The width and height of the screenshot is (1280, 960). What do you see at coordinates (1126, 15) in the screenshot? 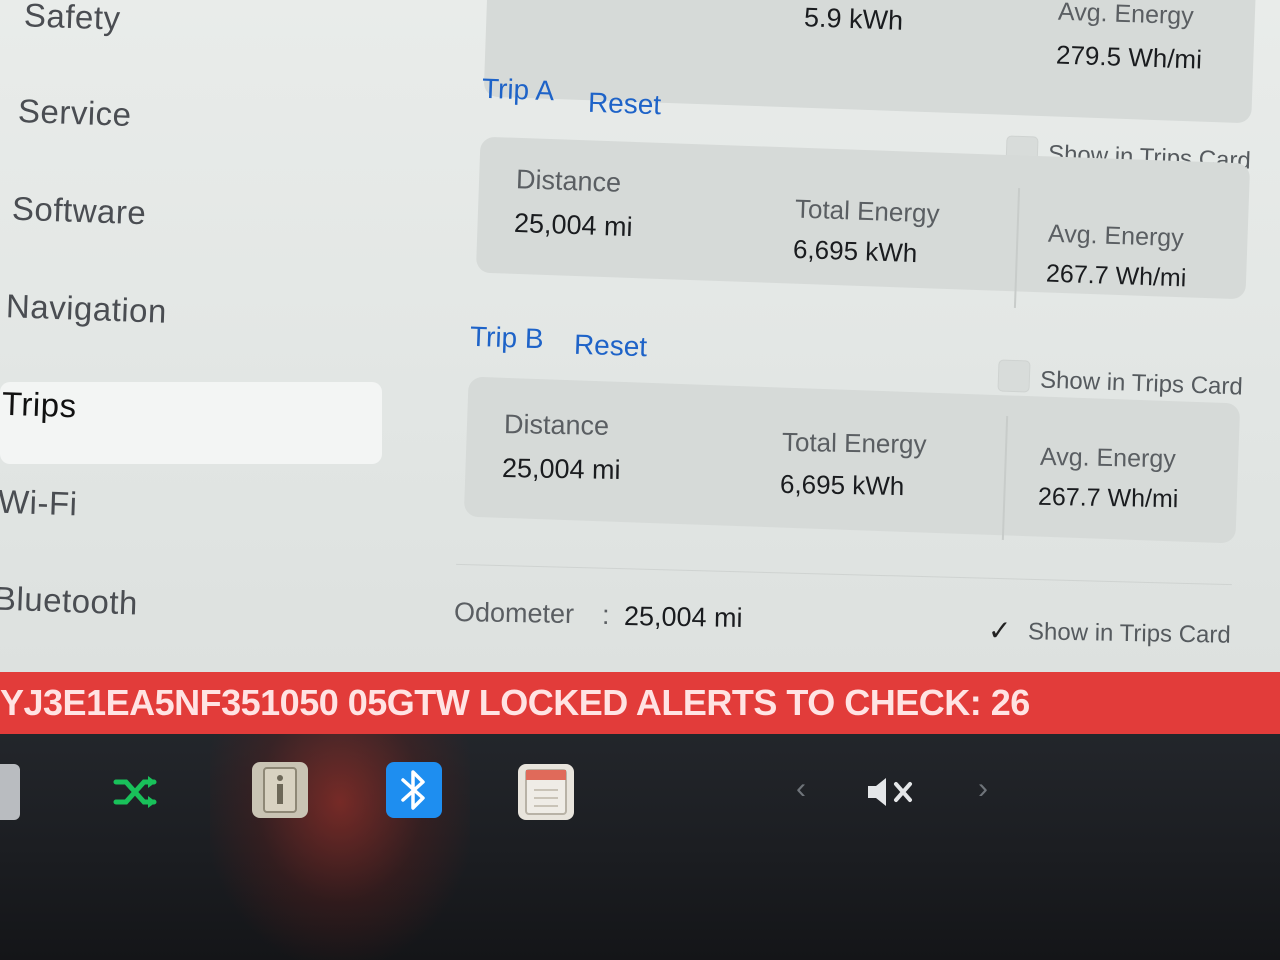
I see `prior-trip-avg-label: Avg. Energy` at bounding box center [1126, 15].